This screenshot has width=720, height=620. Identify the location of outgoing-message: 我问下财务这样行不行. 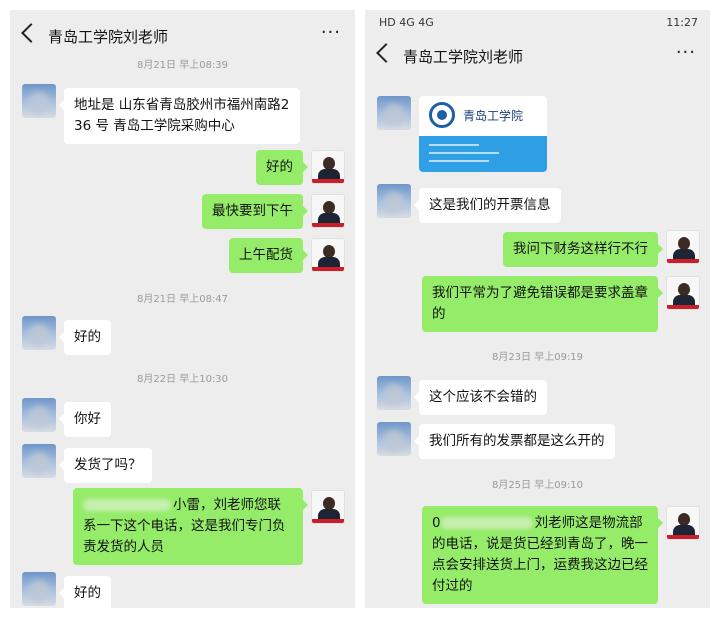
(583, 249).